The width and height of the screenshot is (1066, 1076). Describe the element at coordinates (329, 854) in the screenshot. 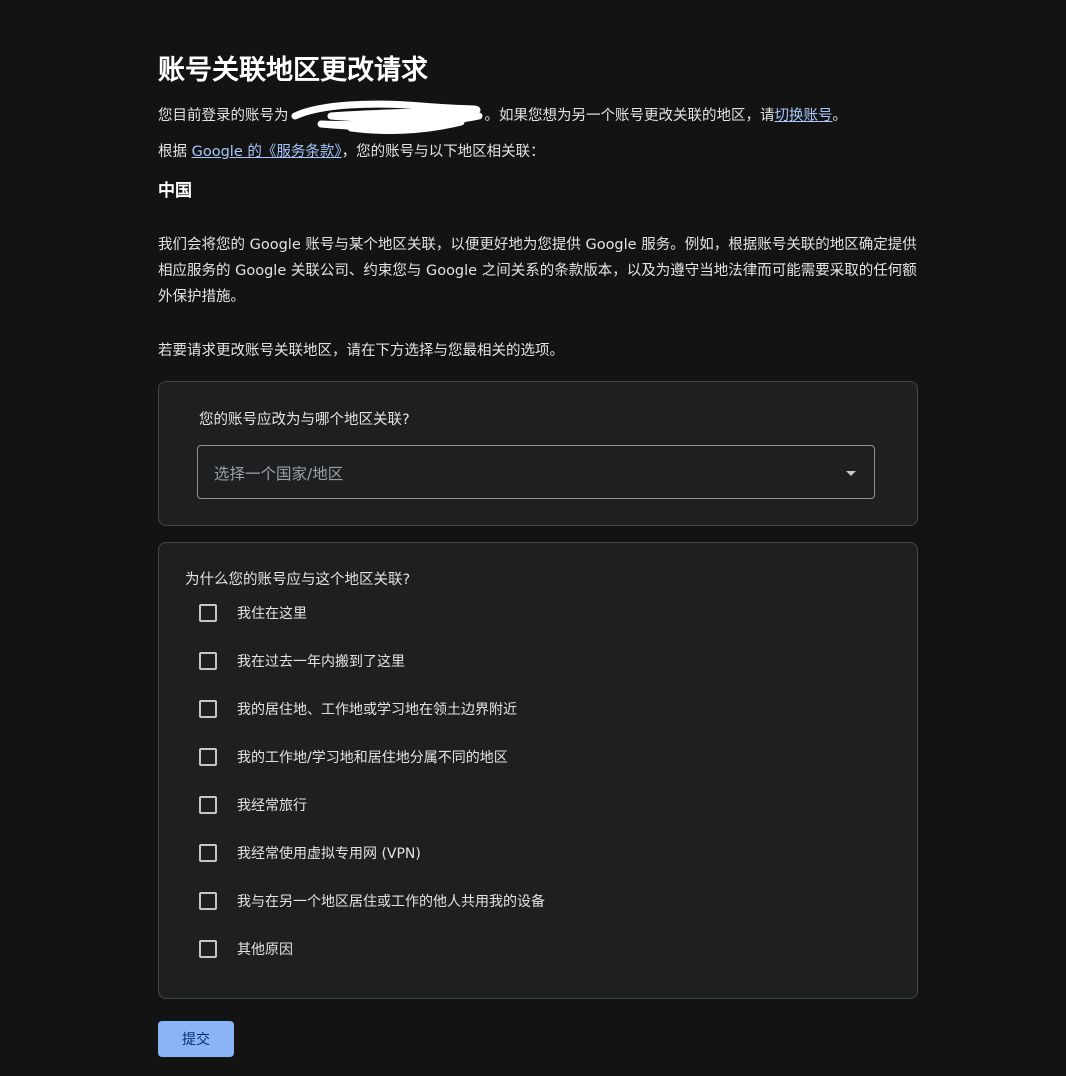

I see `option-label: 我经常使用虚拟专用网 (VPN)` at that location.